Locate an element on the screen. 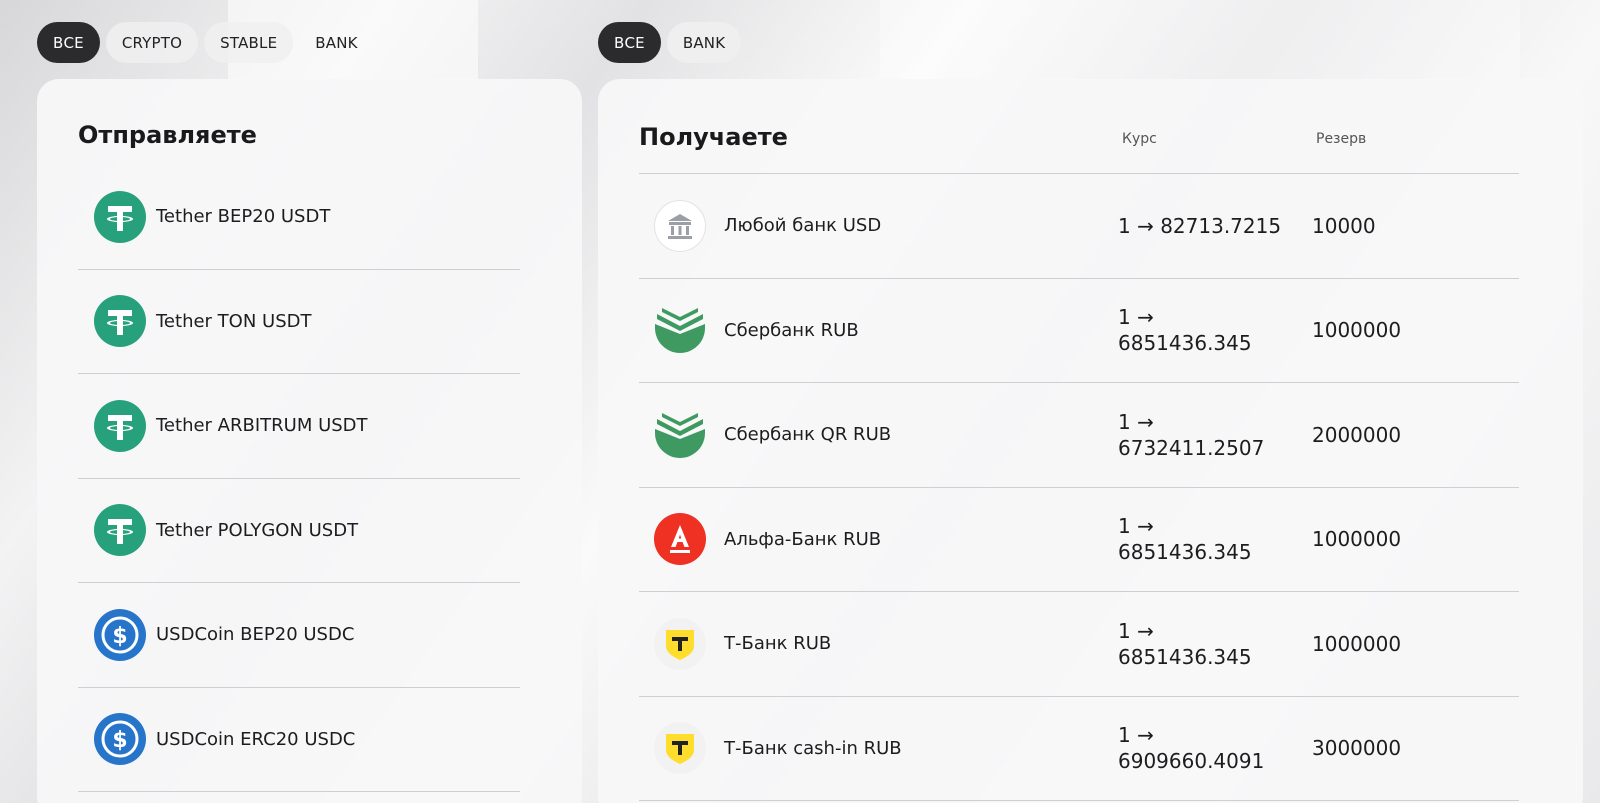 The width and height of the screenshot is (1600, 803). exchange-rate: 1 → 6909660.4091 is located at coordinates (1191, 748).